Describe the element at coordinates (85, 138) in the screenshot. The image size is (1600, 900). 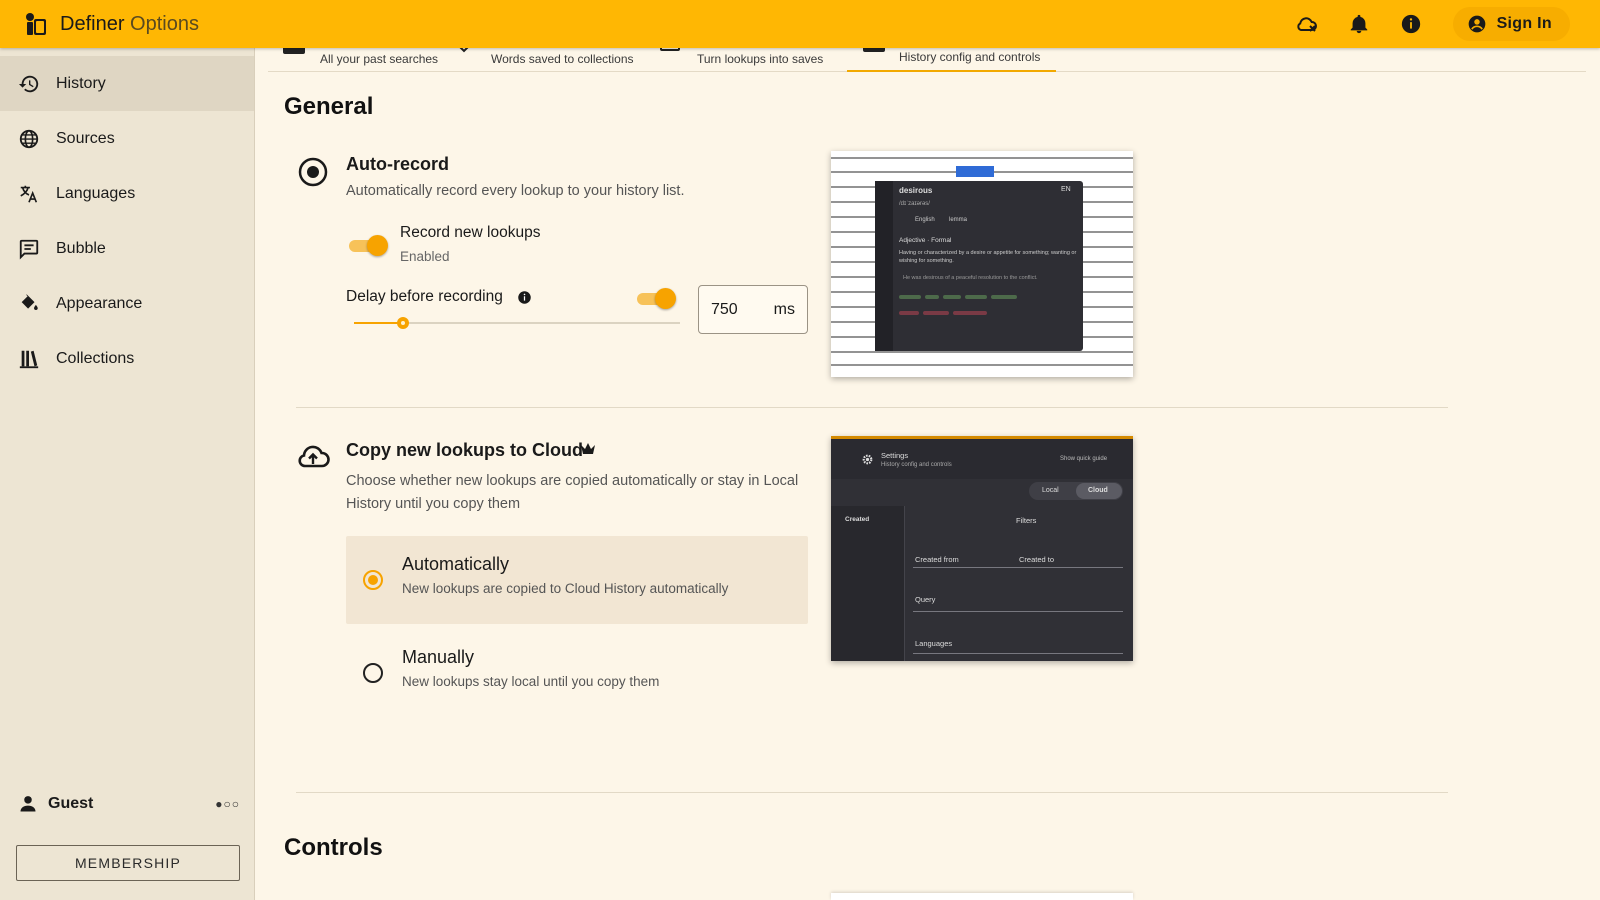
I see `sidebar-item-label: Sources` at that location.